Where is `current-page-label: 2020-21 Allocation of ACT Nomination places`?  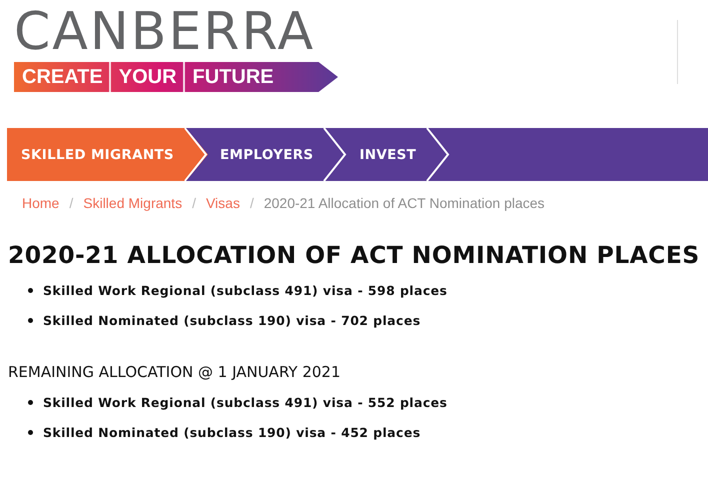 current-page-label: 2020-21 Allocation of ACT Nomination places is located at coordinates (404, 204).